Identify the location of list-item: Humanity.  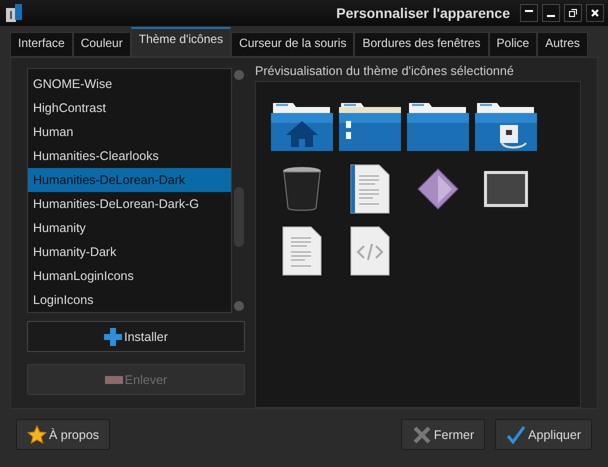
(129, 228).